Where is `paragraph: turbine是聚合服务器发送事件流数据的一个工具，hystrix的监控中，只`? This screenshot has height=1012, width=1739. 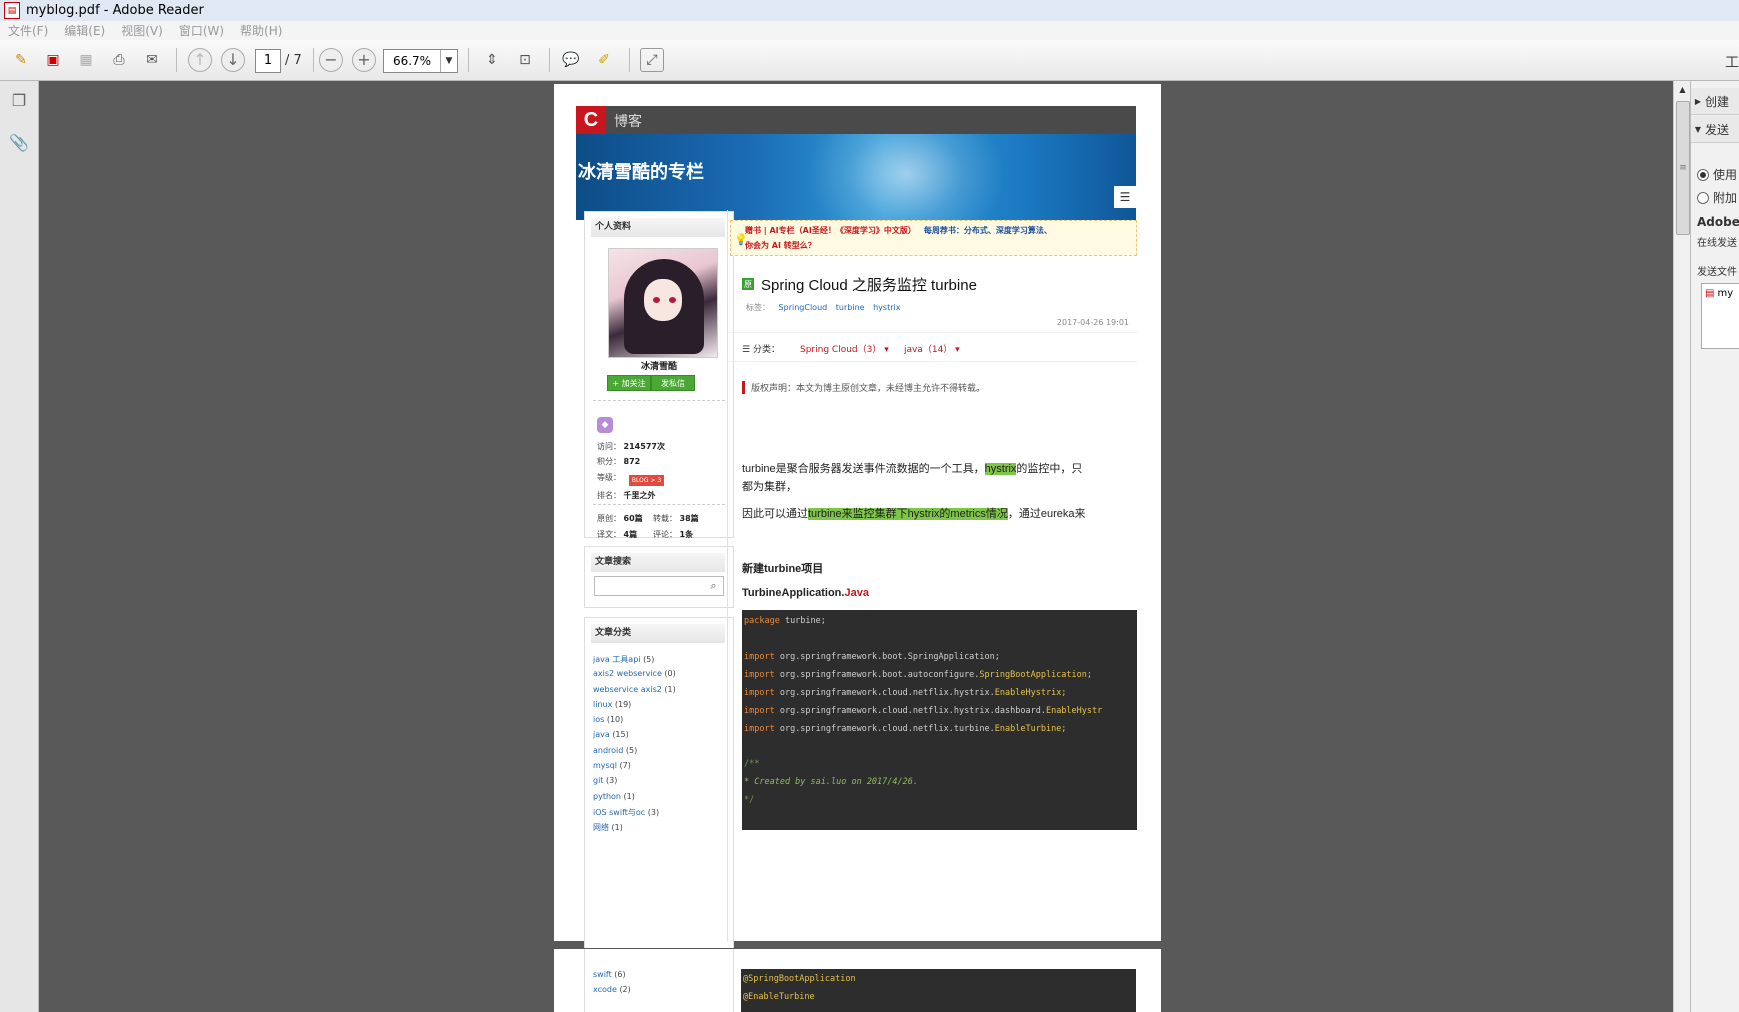
paragraph: turbine是聚合服务器发送事件流数据的一个工具，hystrix的监控中，只 is located at coordinates (912, 469).